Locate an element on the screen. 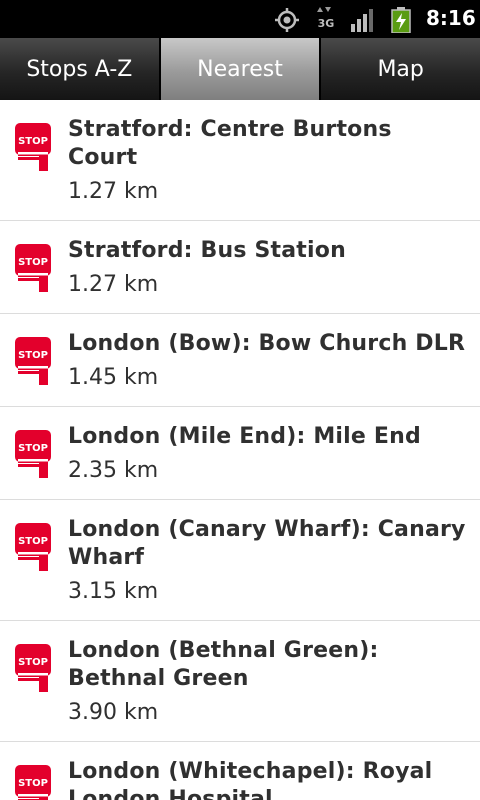  stop-distance: 3.15 km is located at coordinates (113, 591).